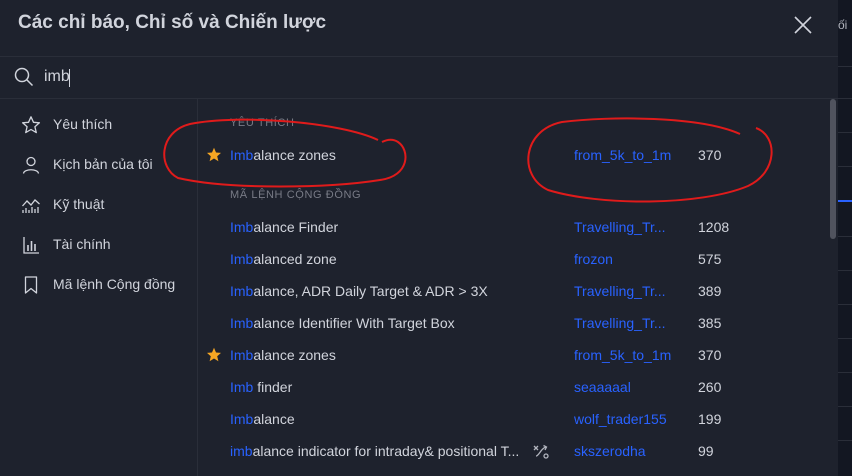 This screenshot has height=476, width=852. I want to click on script-name: Imbalance Finder, so click(380, 227).